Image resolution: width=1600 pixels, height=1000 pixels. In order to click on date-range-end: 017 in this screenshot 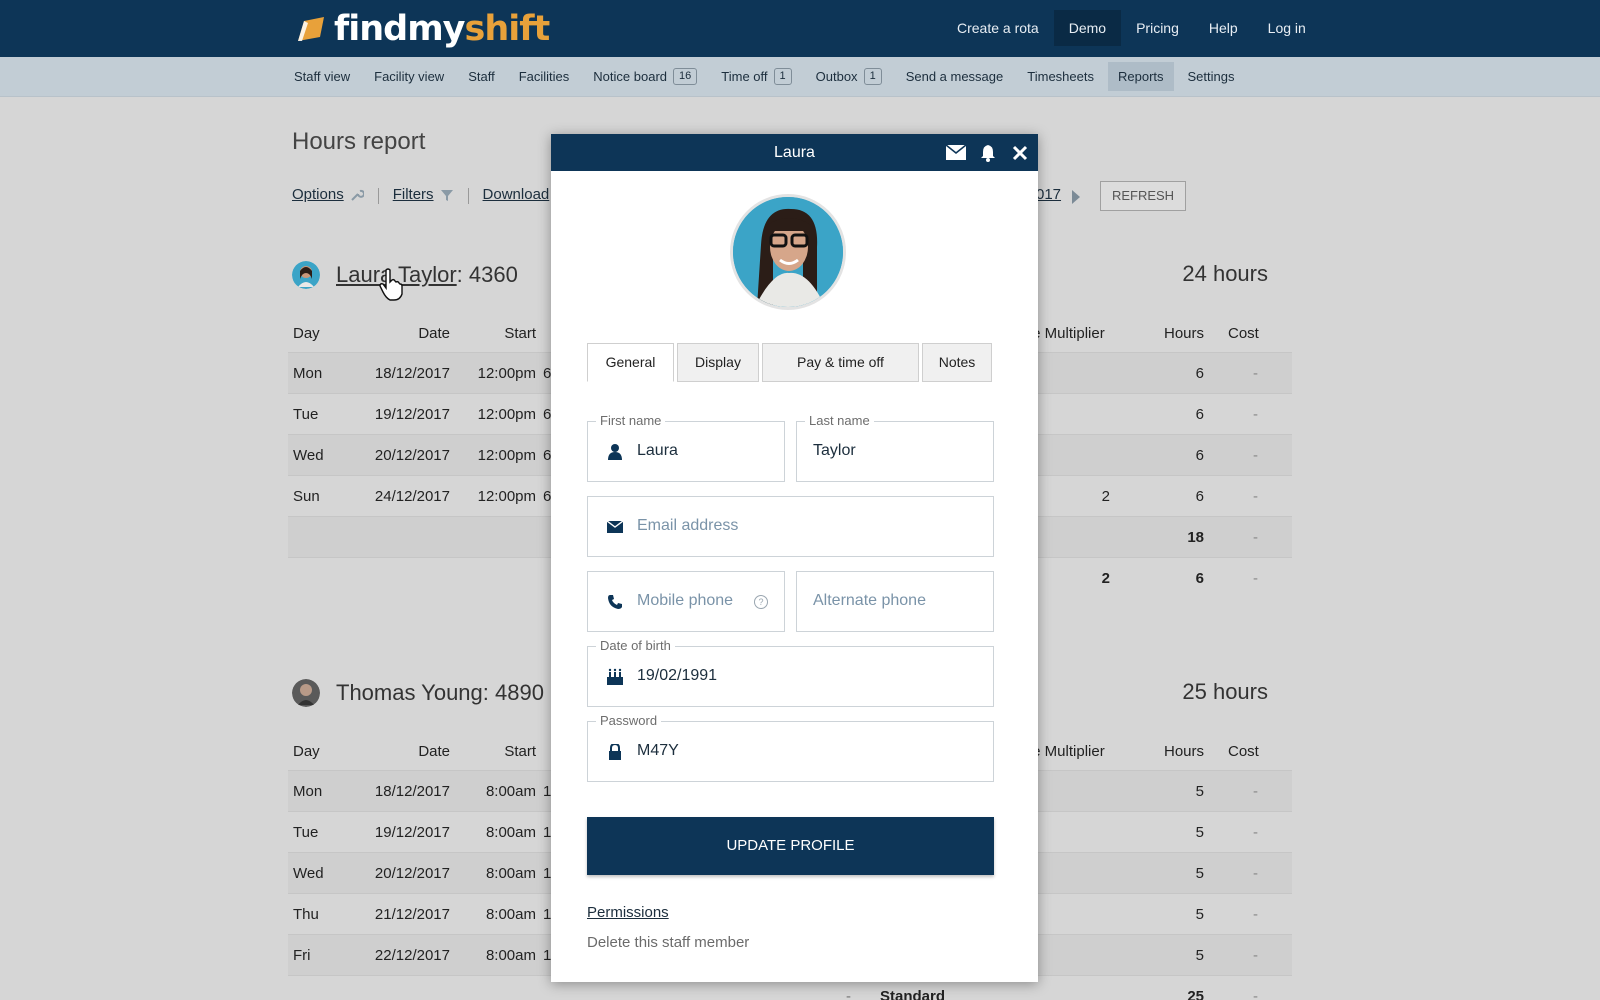, I will do `click(1048, 194)`.